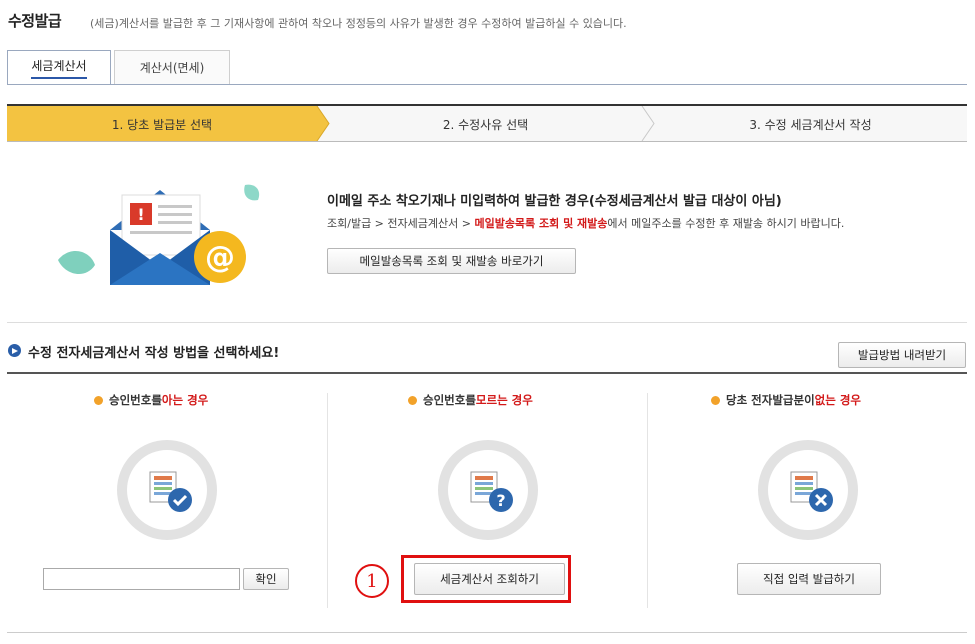 This screenshot has width=975, height=644. I want to click on divider, so click(487, 322).